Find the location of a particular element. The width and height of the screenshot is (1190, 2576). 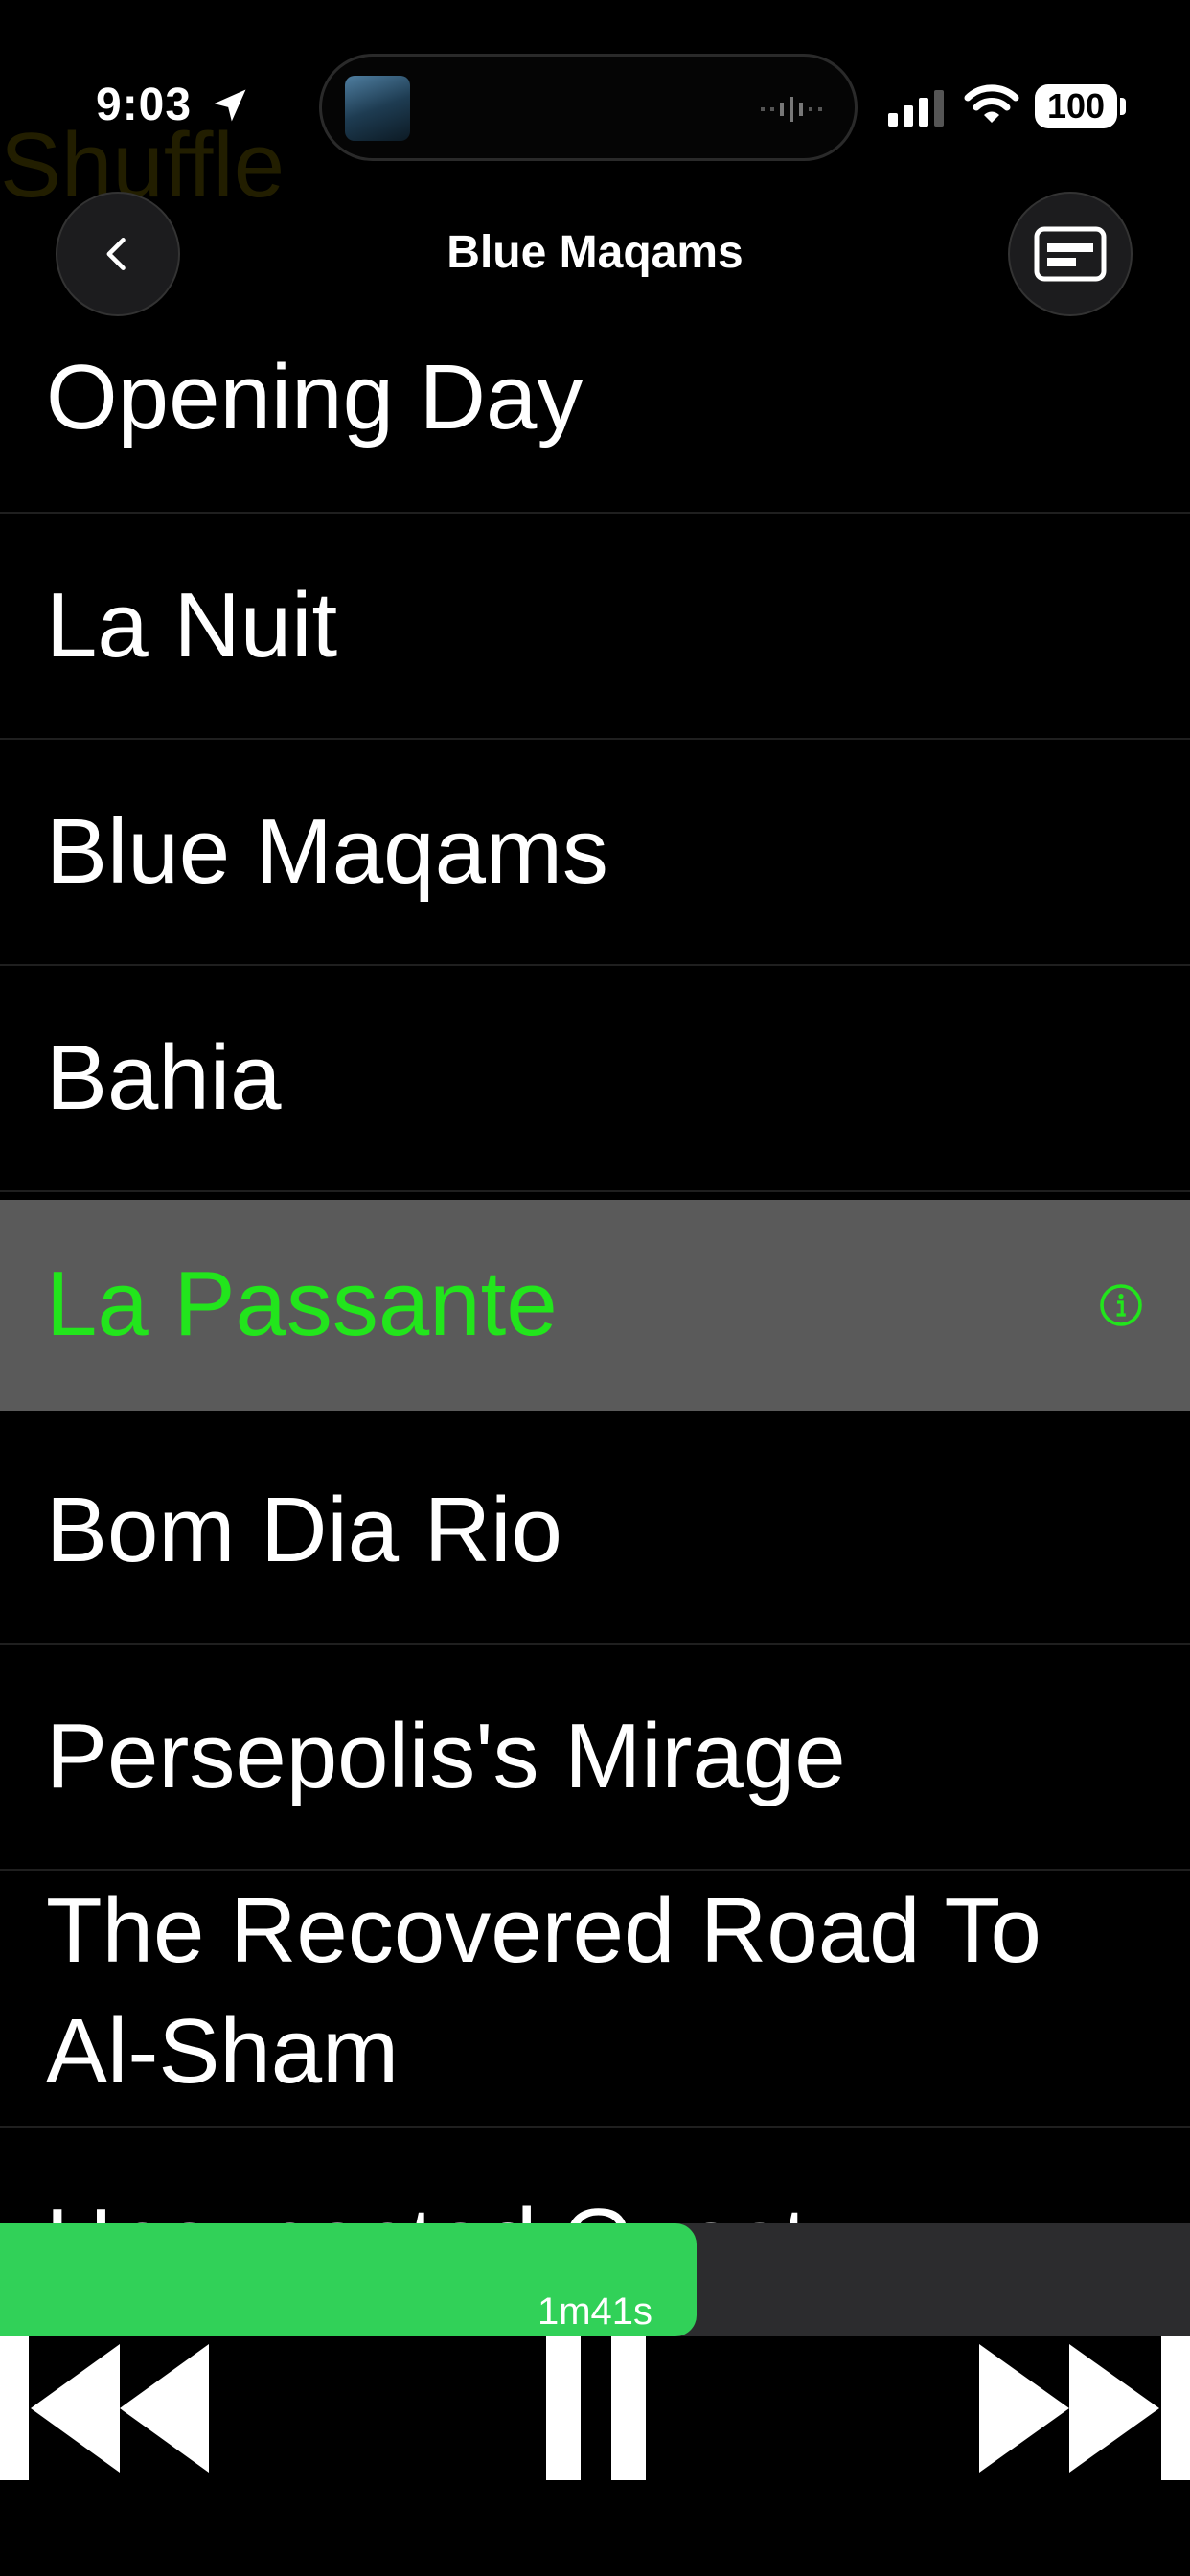

list-item: The Recovered Road To Al-Sham is located at coordinates (595, 1999).